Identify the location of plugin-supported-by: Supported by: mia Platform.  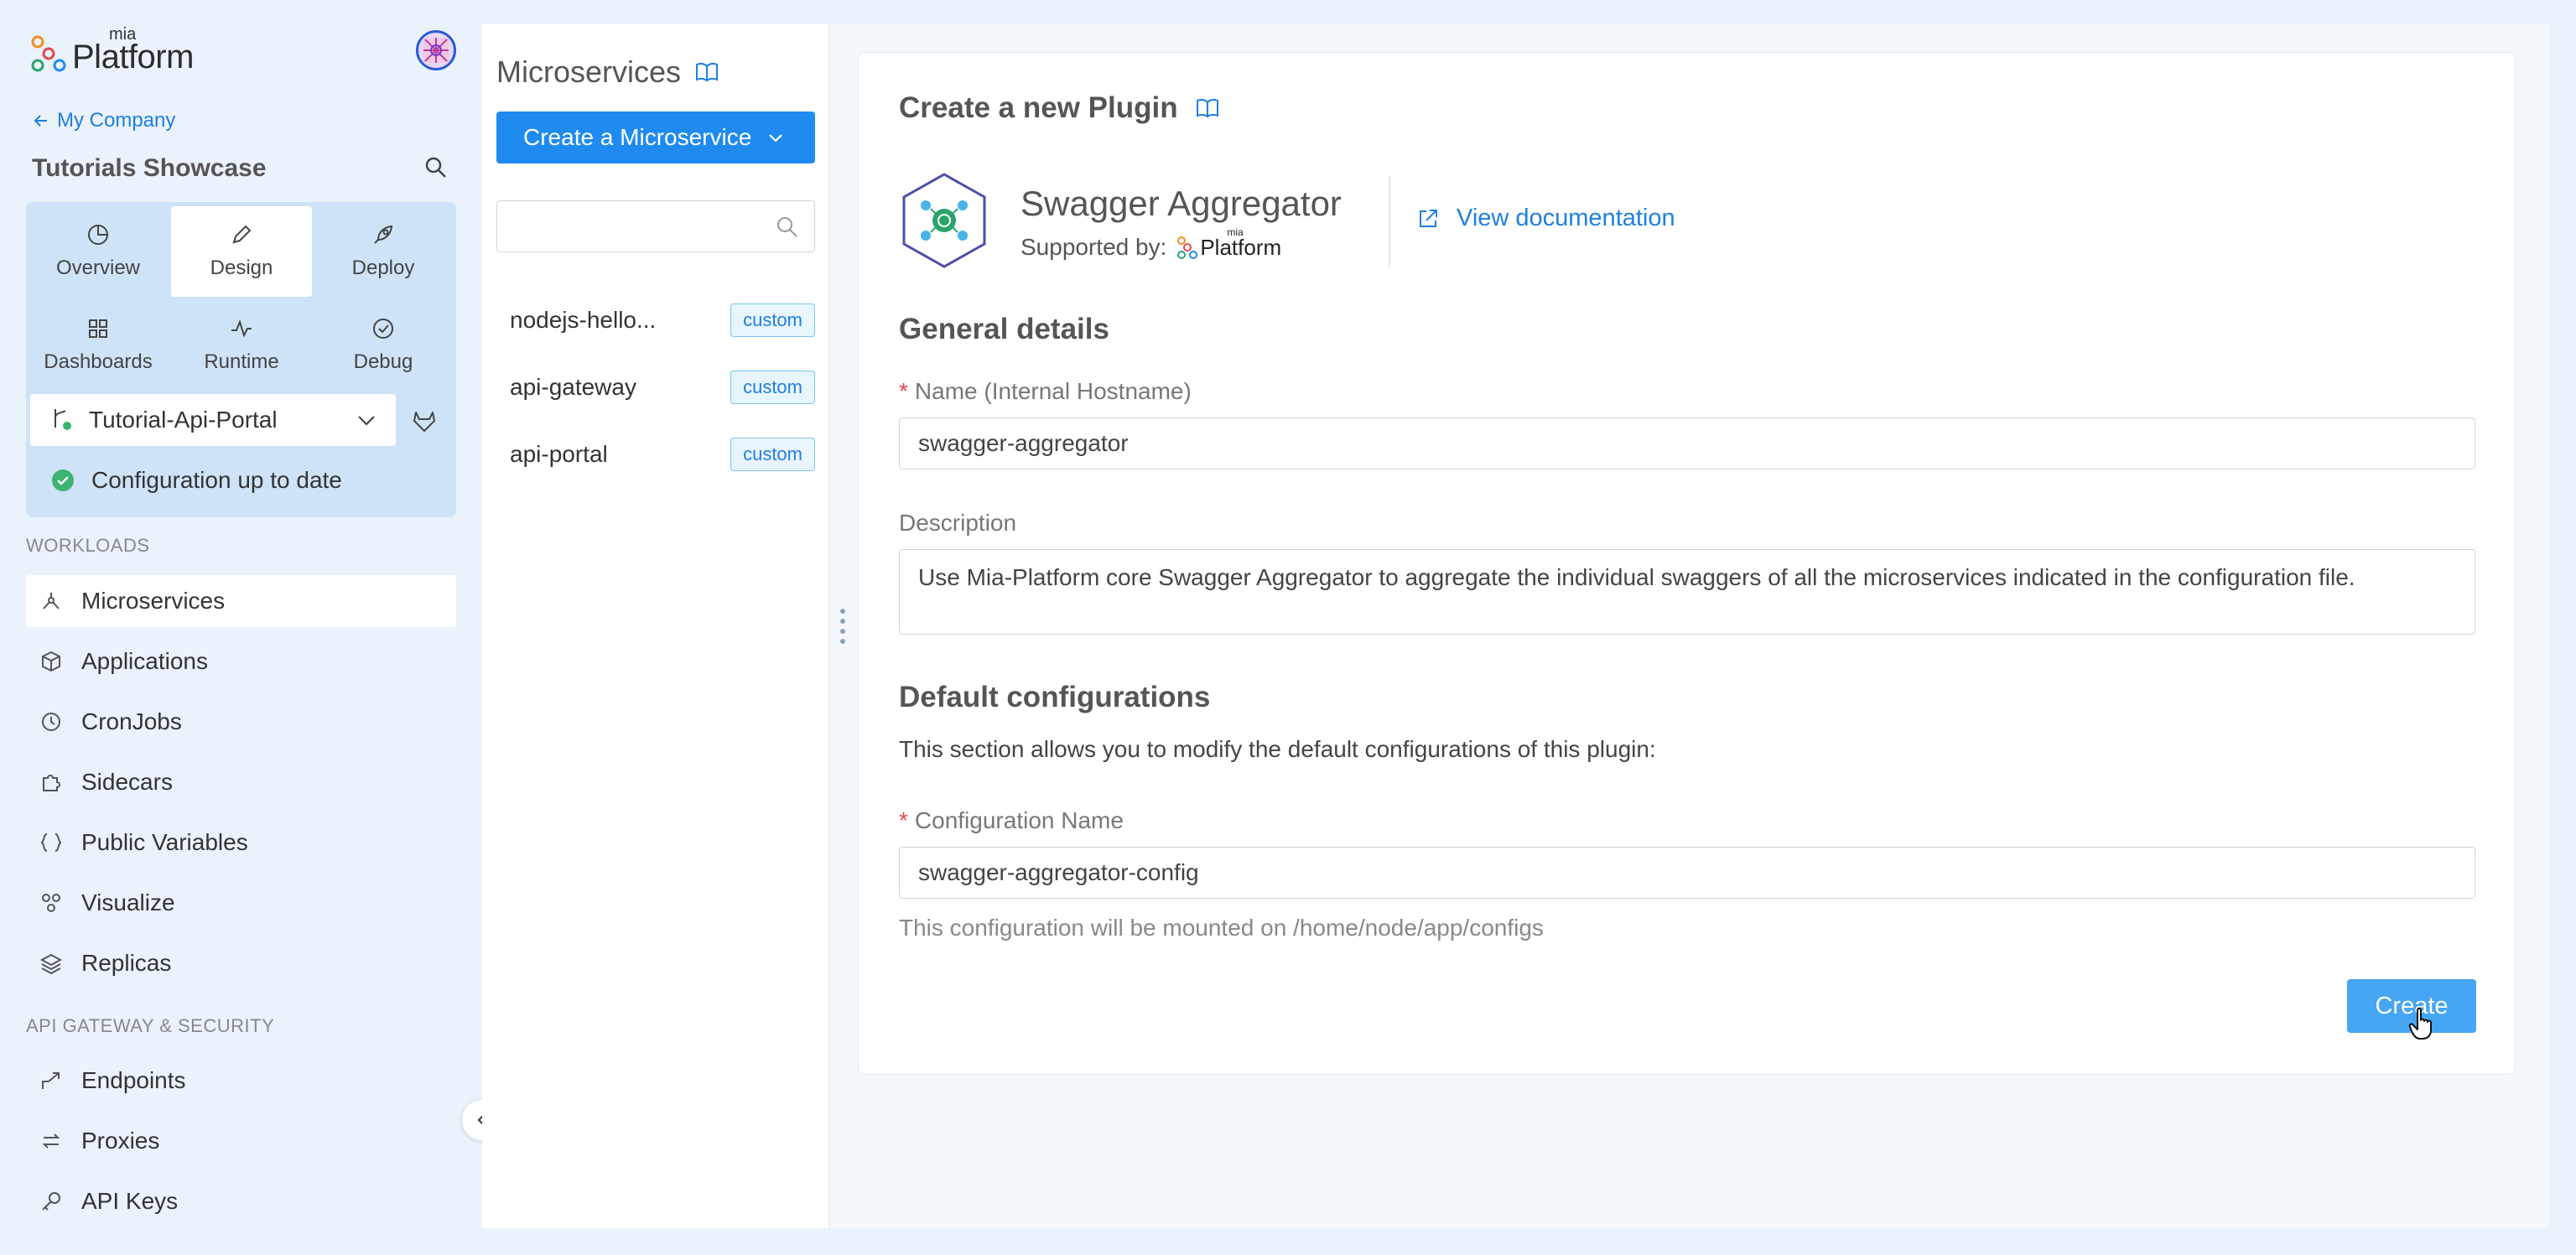
(1151, 243).